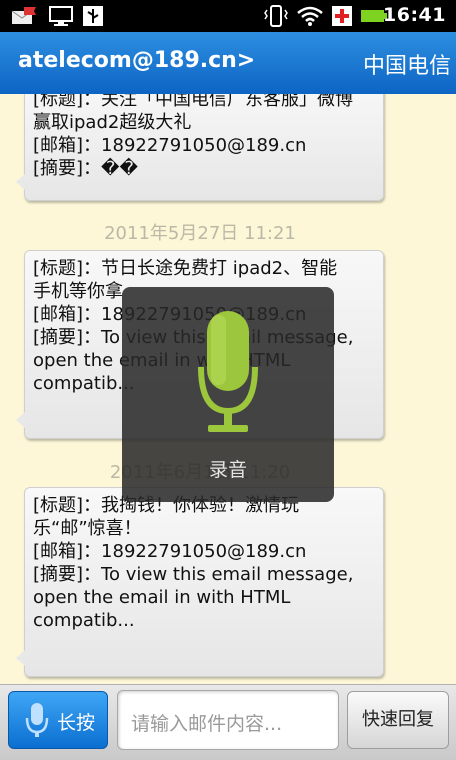 This screenshot has width=456, height=760. Describe the element at coordinates (414, 15) in the screenshot. I see `clock: 16:41` at that location.